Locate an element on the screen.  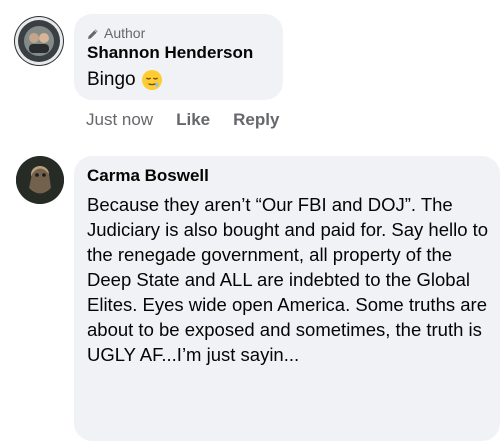
pencil-icon is located at coordinates (93, 33).